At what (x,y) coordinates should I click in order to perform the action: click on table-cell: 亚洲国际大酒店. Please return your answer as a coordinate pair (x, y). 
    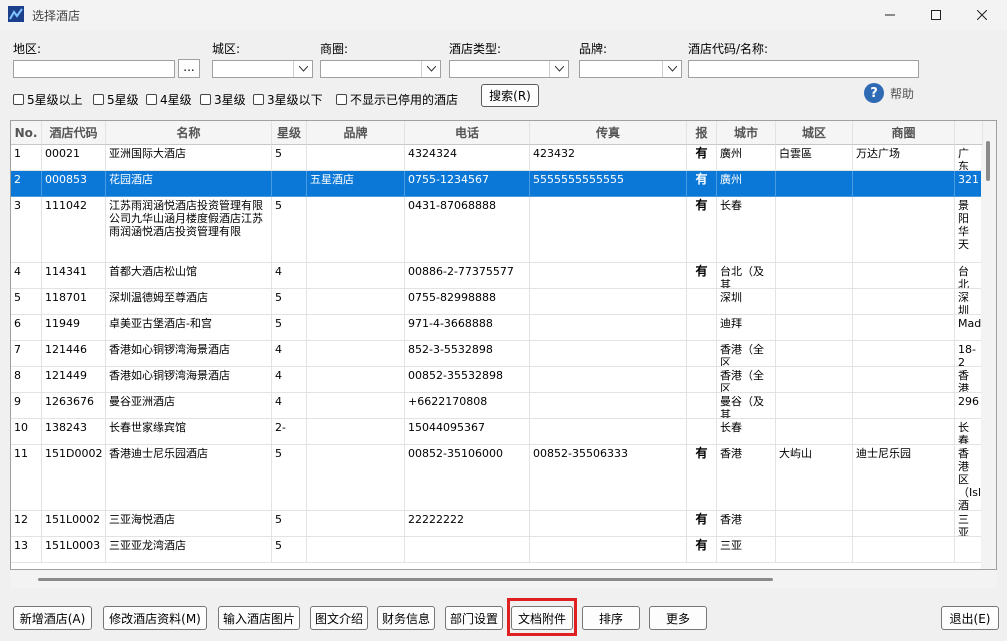
    Looking at the image, I should click on (189, 158).